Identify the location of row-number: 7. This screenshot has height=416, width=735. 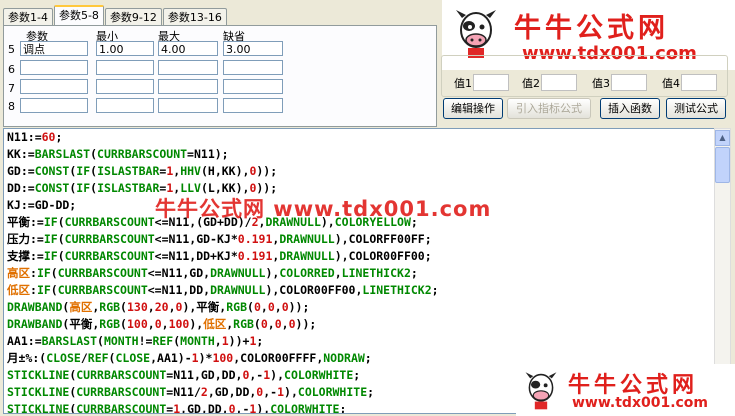
(11, 88).